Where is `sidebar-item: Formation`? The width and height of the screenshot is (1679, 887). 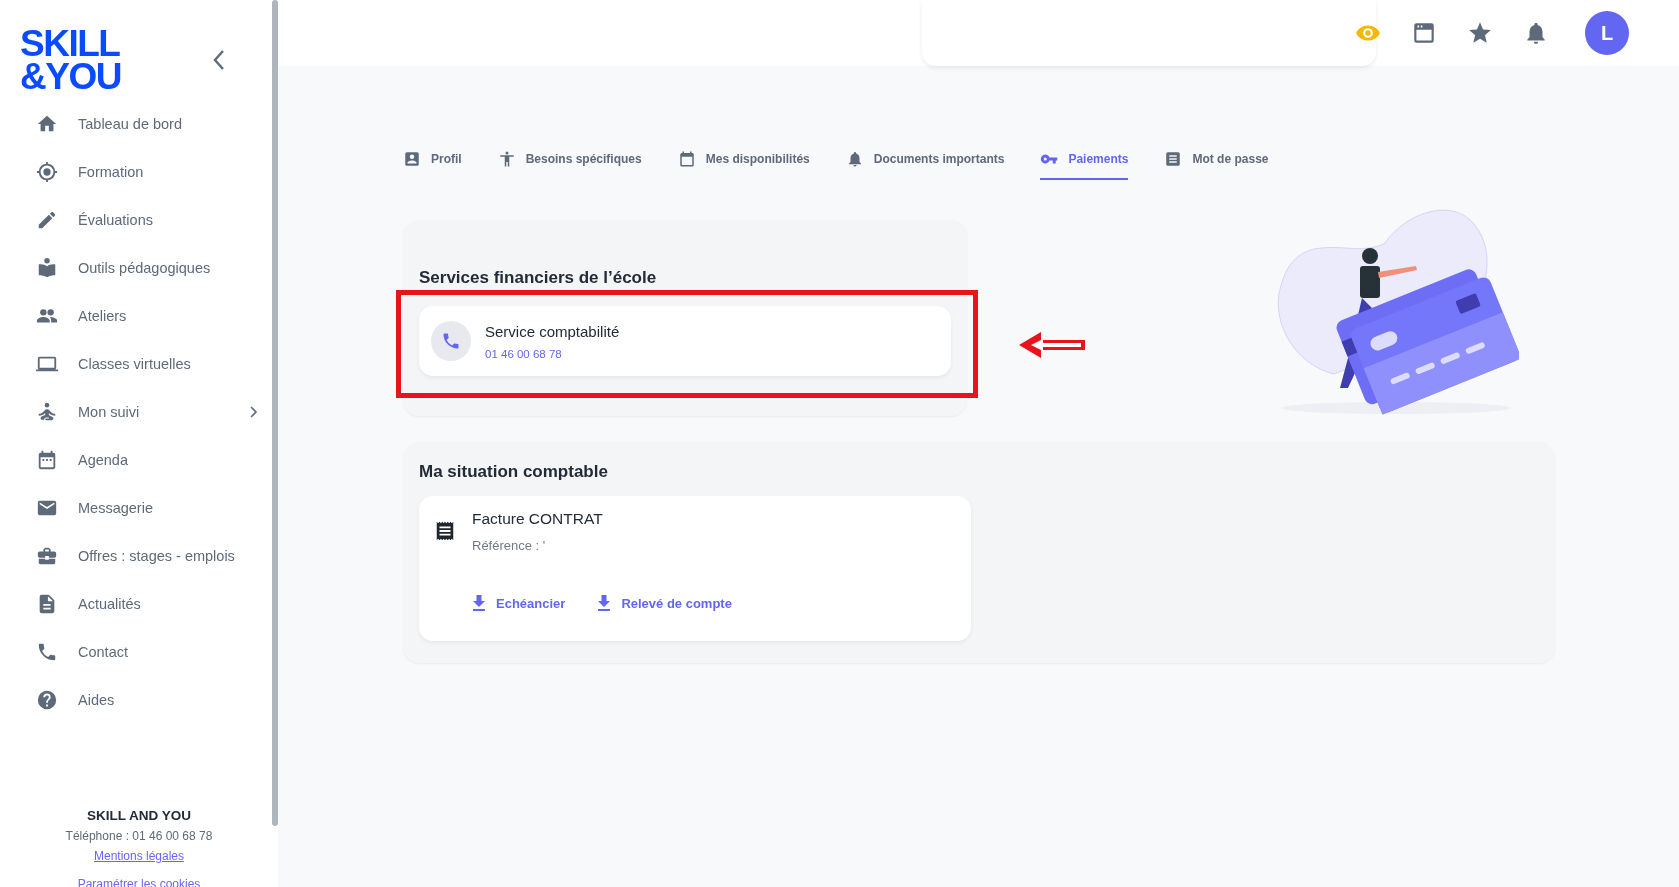
sidebar-item: Formation is located at coordinates (147, 172).